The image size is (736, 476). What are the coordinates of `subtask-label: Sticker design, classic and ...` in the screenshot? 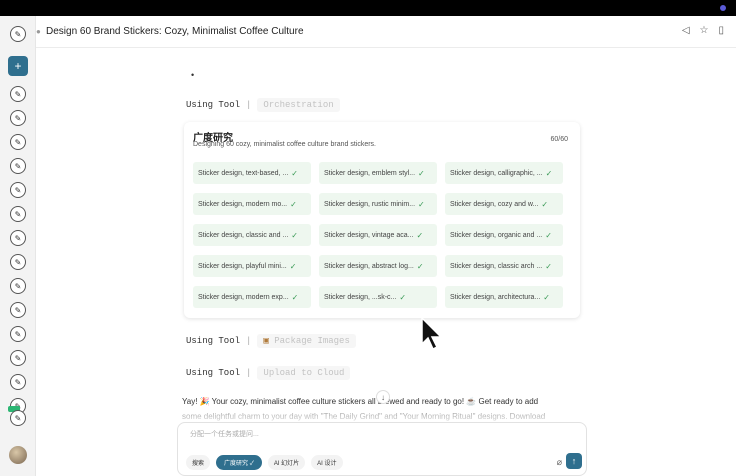 It's located at (243, 235).